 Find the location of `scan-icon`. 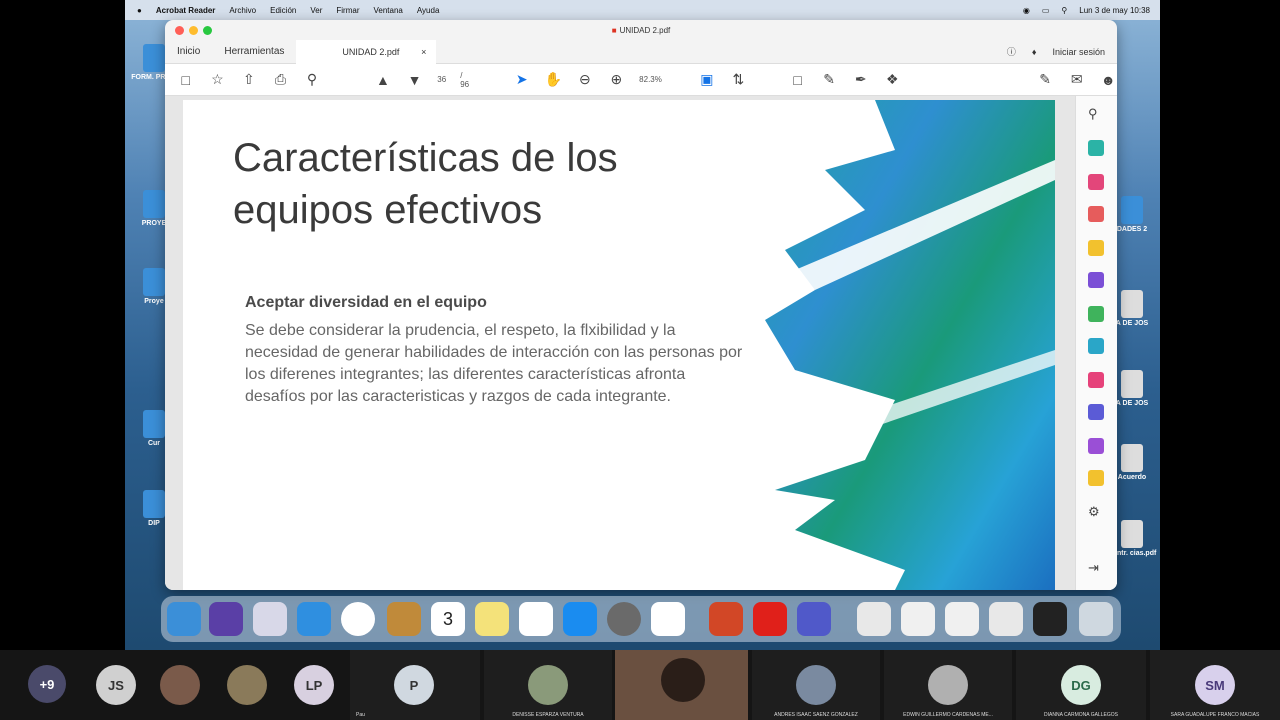

scan-icon is located at coordinates (1096, 346).